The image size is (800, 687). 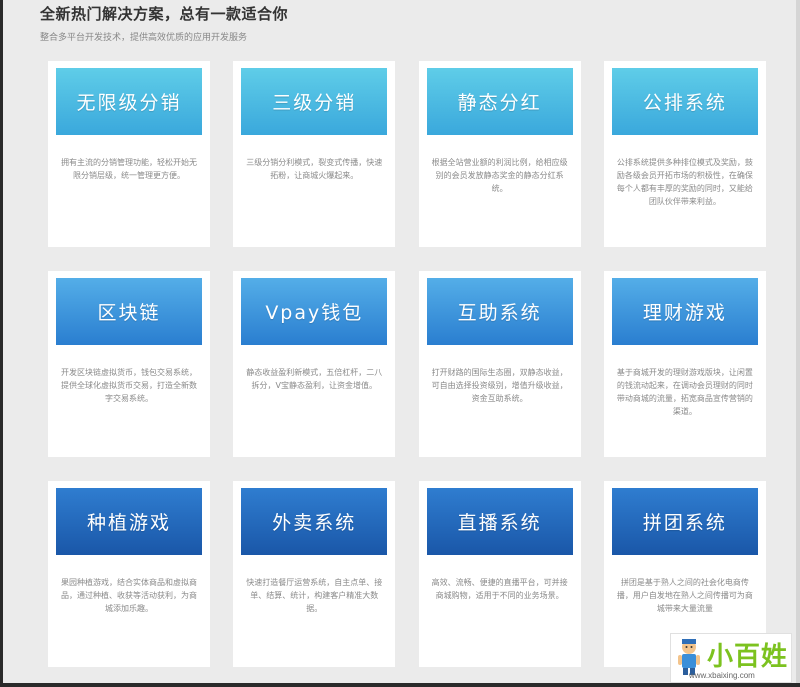 What do you see at coordinates (499, 574) in the screenshot?
I see `solution-card: 直播系统 高效、流畅、便捷的直播平台，可并接商城购物，适用于不同的业务场景。` at bounding box center [499, 574].